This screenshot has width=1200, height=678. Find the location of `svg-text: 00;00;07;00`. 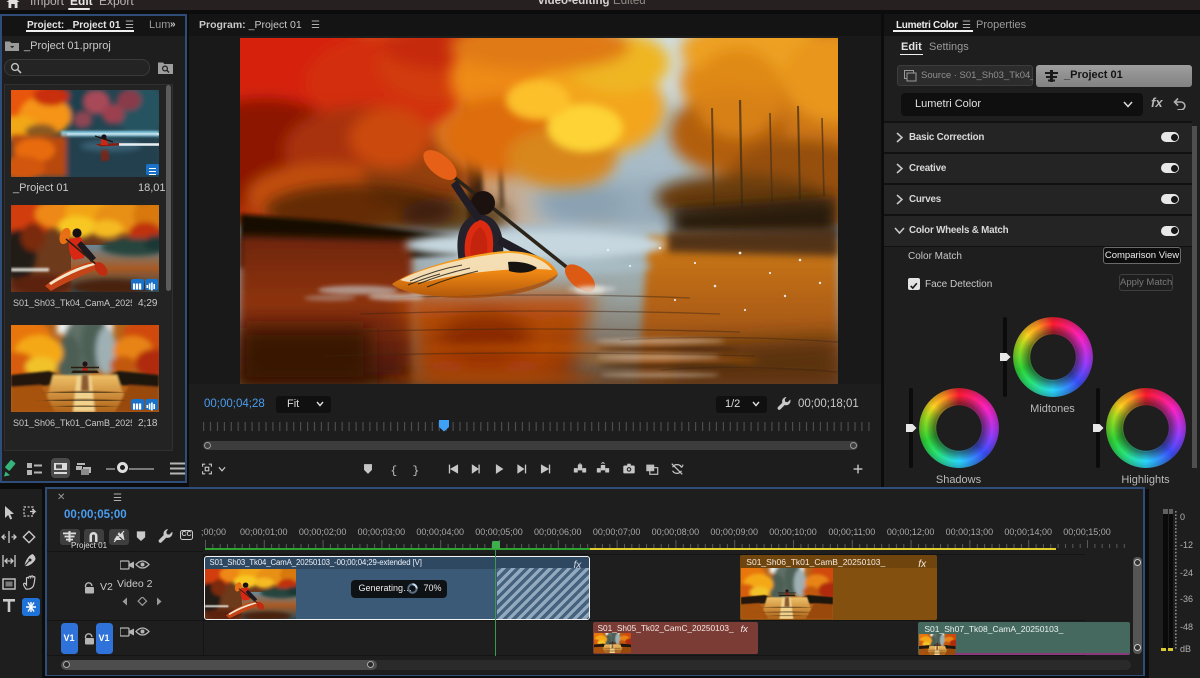

svg-text: 00;00;07;00 is located at coordinates (617, 532).